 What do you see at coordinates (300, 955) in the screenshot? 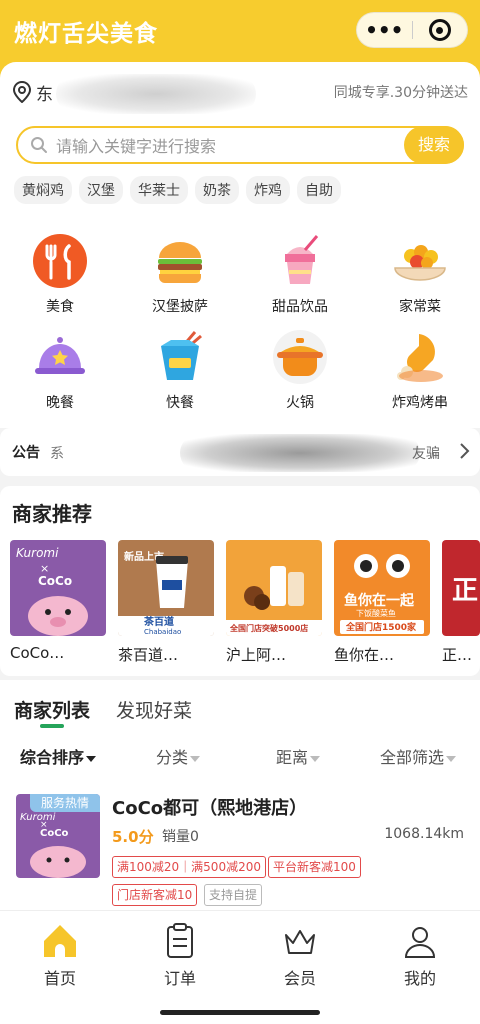
I see `tabbar-member: 会员` at bounding box center [300, 955].